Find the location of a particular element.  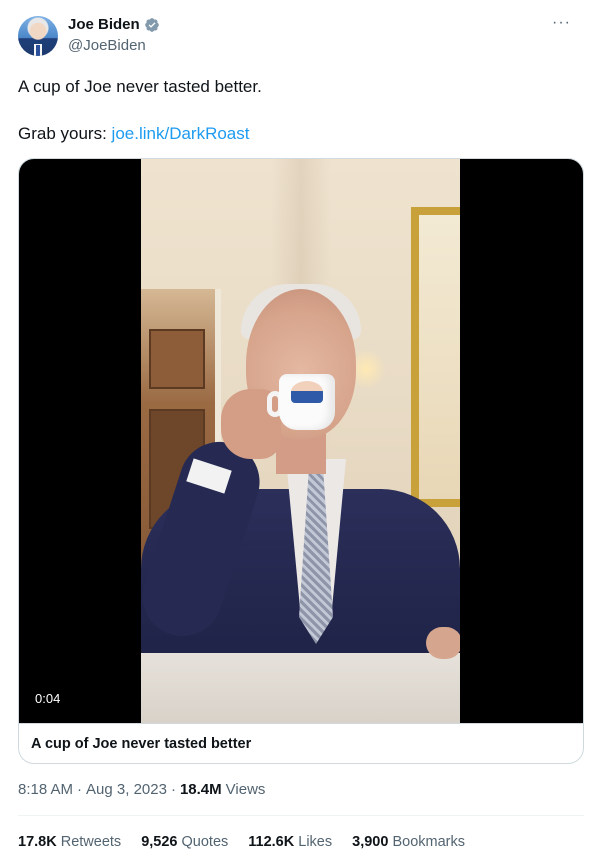

mug-print is located at coordinates (307, 392).